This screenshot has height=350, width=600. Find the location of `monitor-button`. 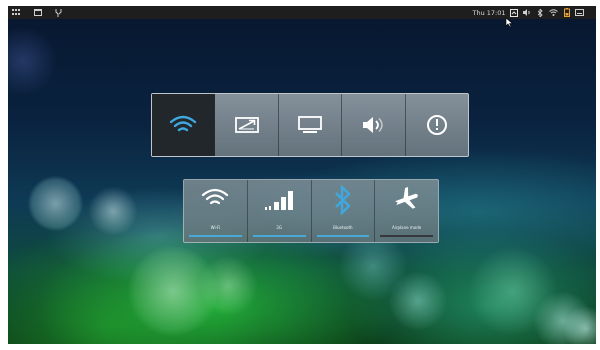

monitor-button is located at coordinates (310, 125).